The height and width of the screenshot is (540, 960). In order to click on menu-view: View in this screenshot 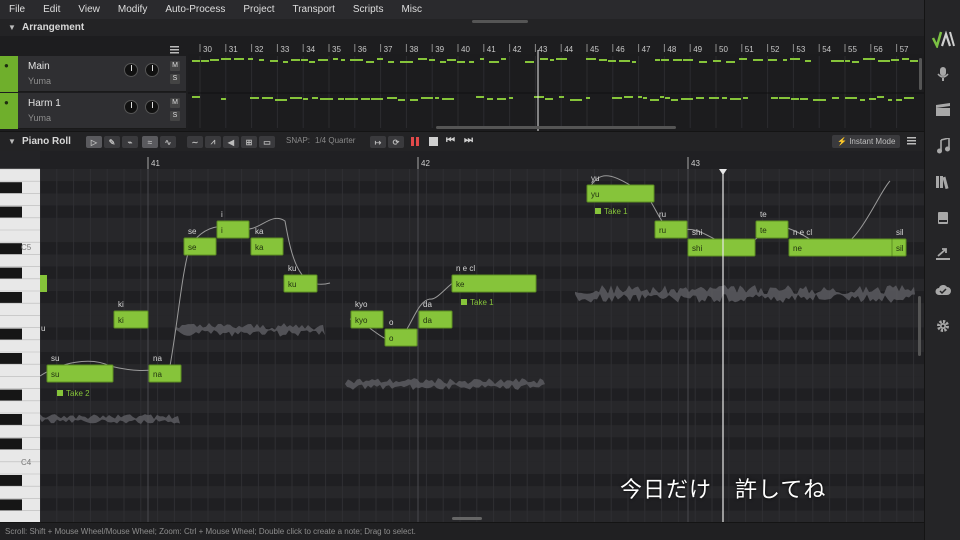, I will do `click(89, 9)`.